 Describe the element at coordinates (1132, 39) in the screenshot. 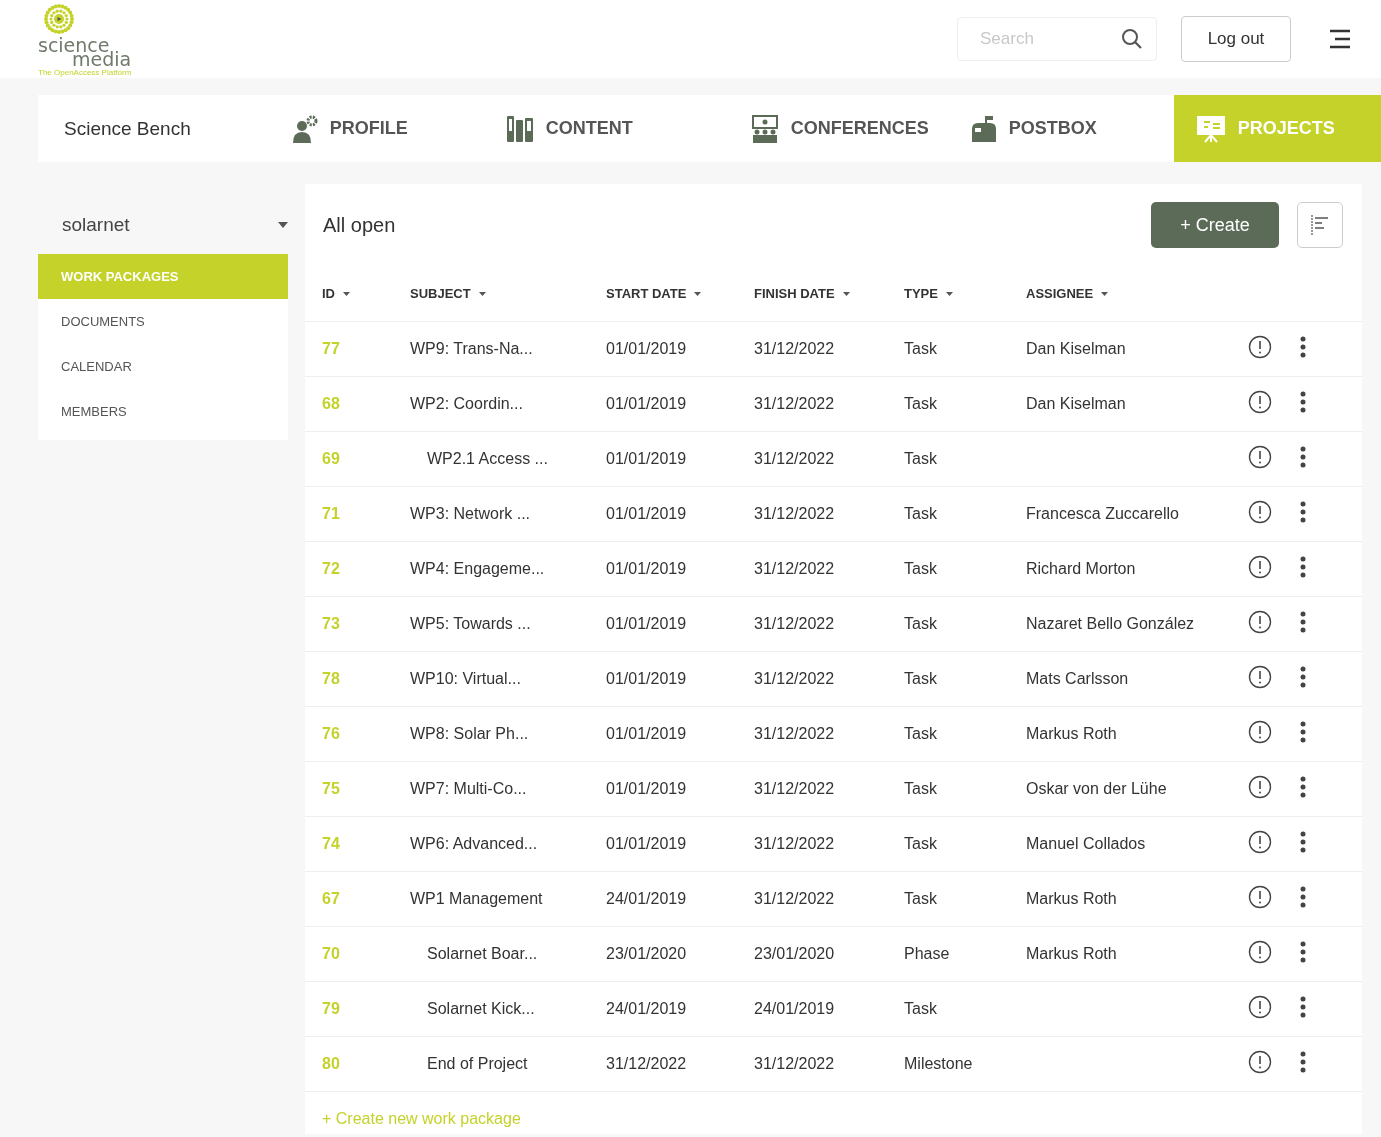

I see `search-icon` at that location.